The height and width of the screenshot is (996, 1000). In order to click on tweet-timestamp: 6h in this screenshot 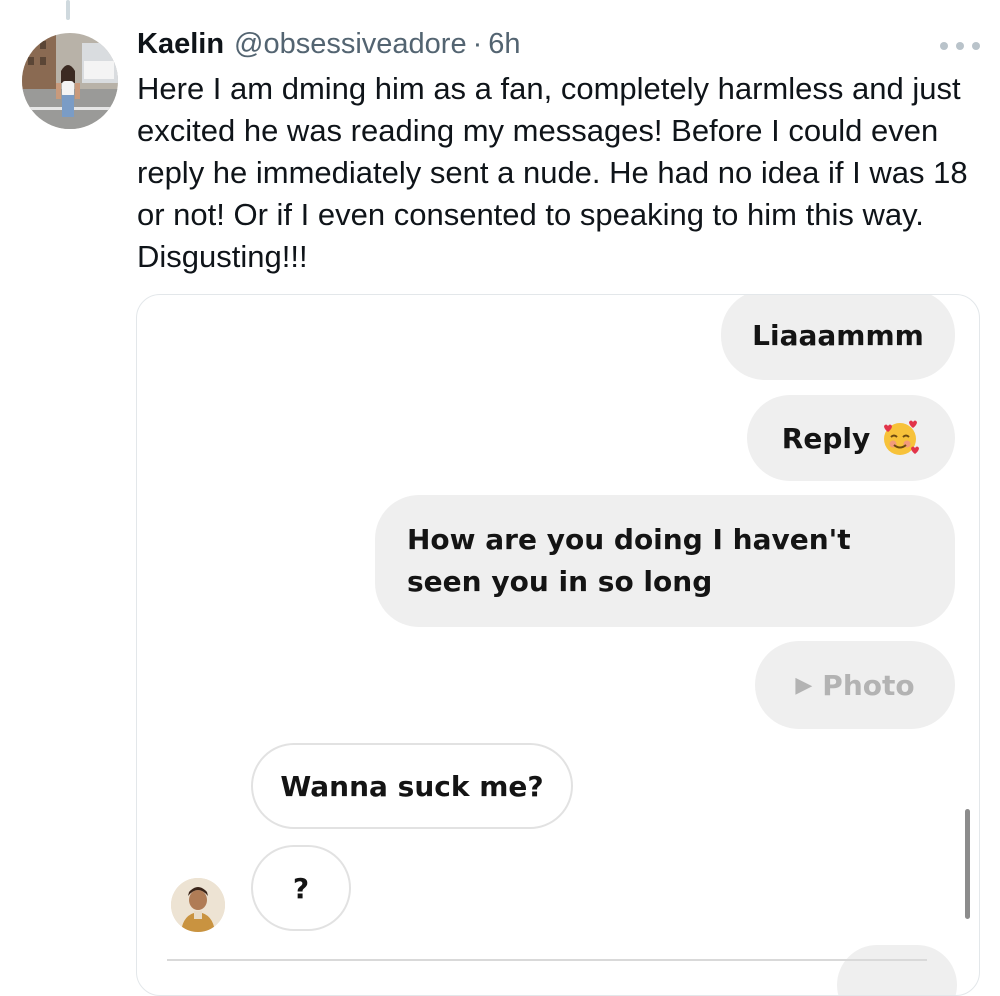, I will do `click(504, 44)`.